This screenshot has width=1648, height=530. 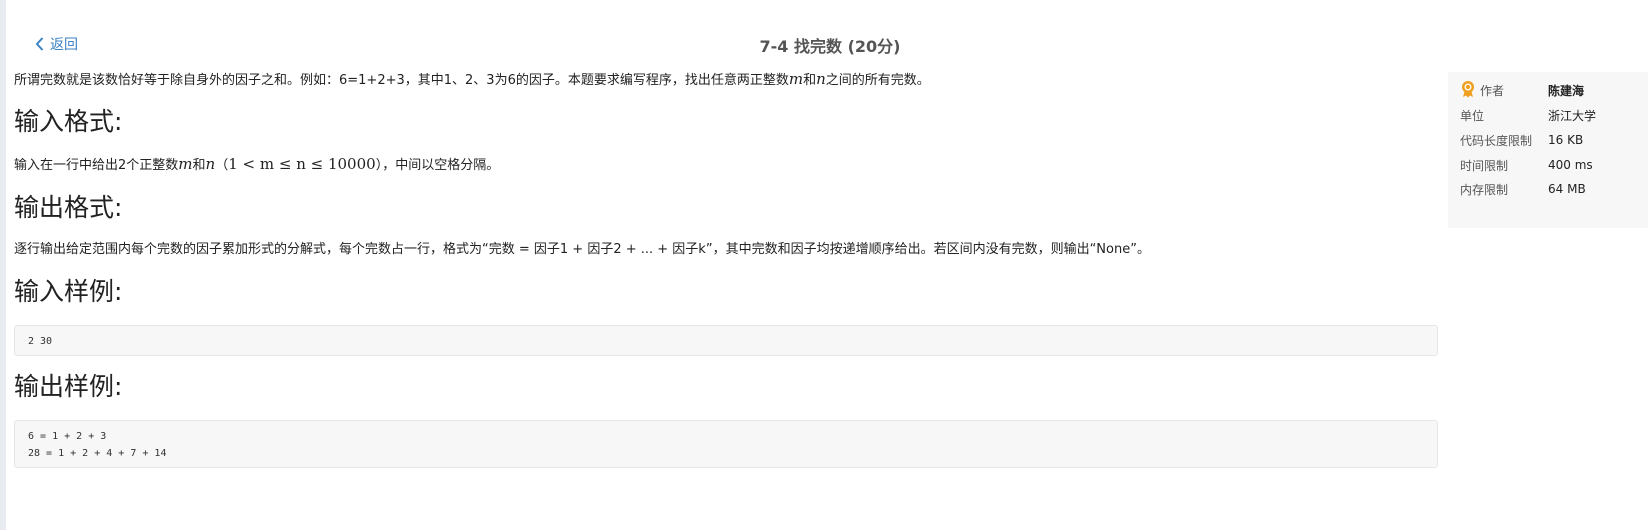 I want to click on unit-row: 单位 浙江大学, so click(x=1528, y=115).